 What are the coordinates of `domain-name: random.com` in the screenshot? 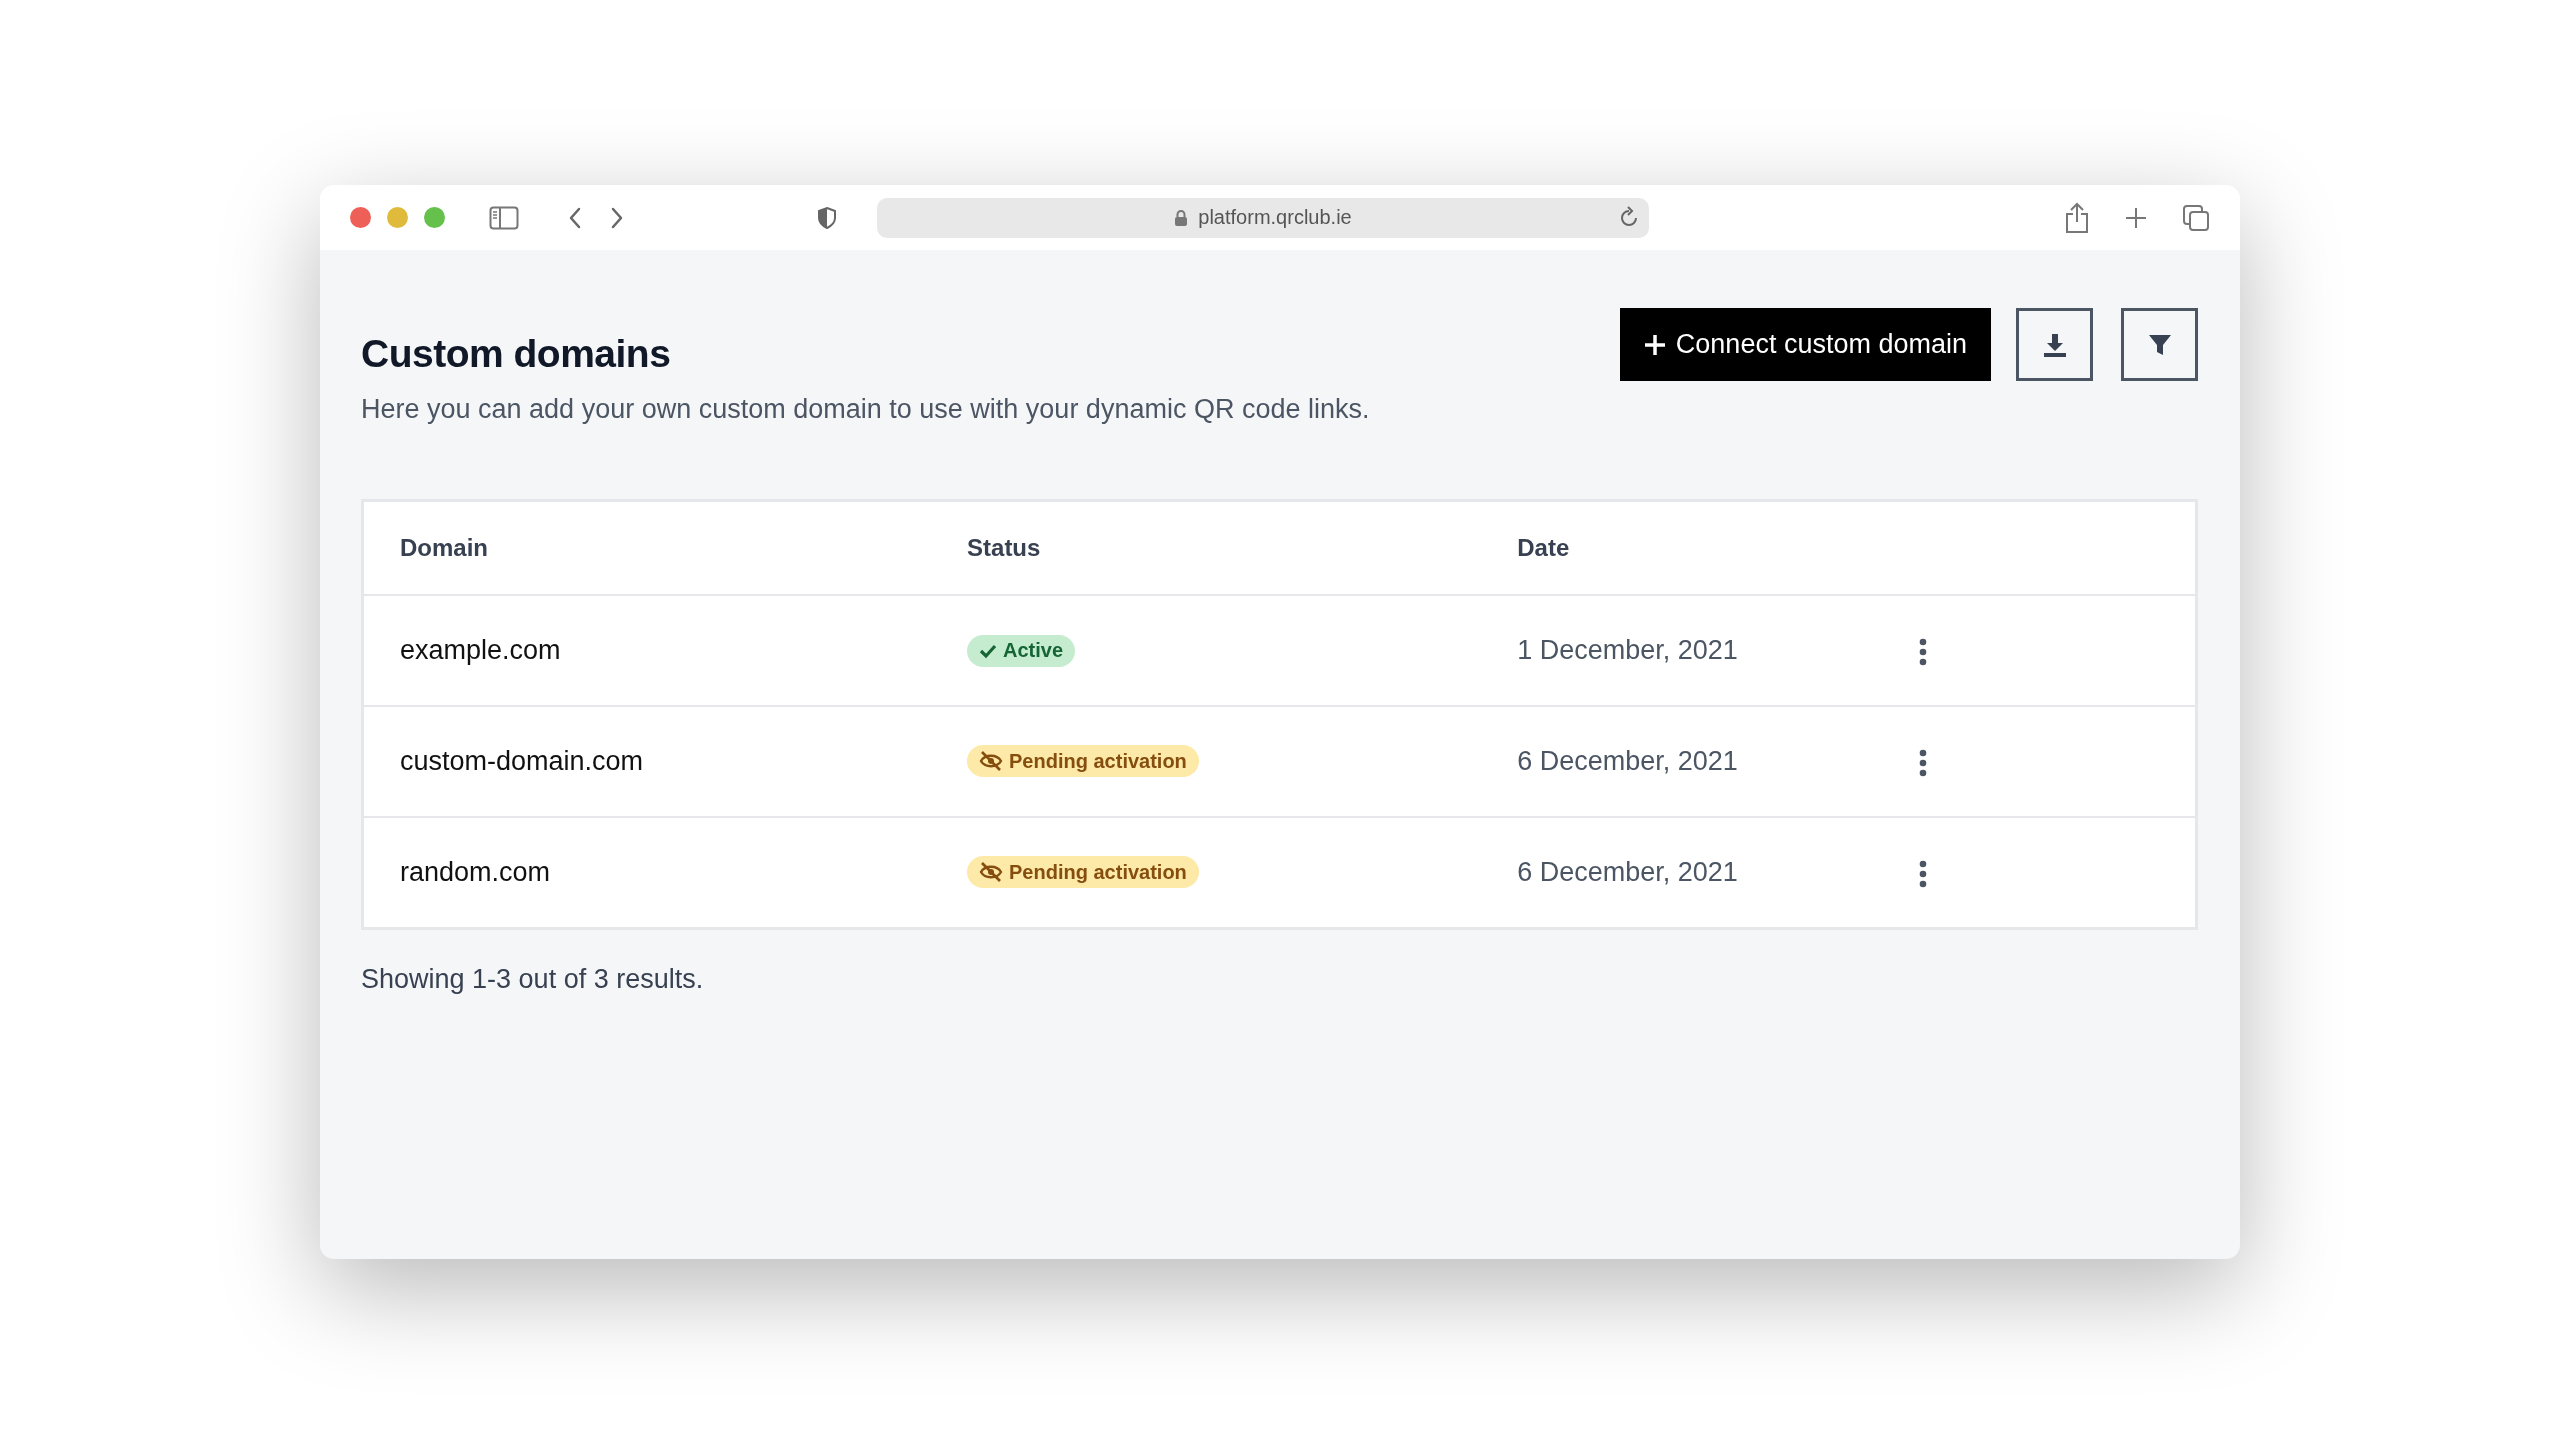 It's located at (475, 872).